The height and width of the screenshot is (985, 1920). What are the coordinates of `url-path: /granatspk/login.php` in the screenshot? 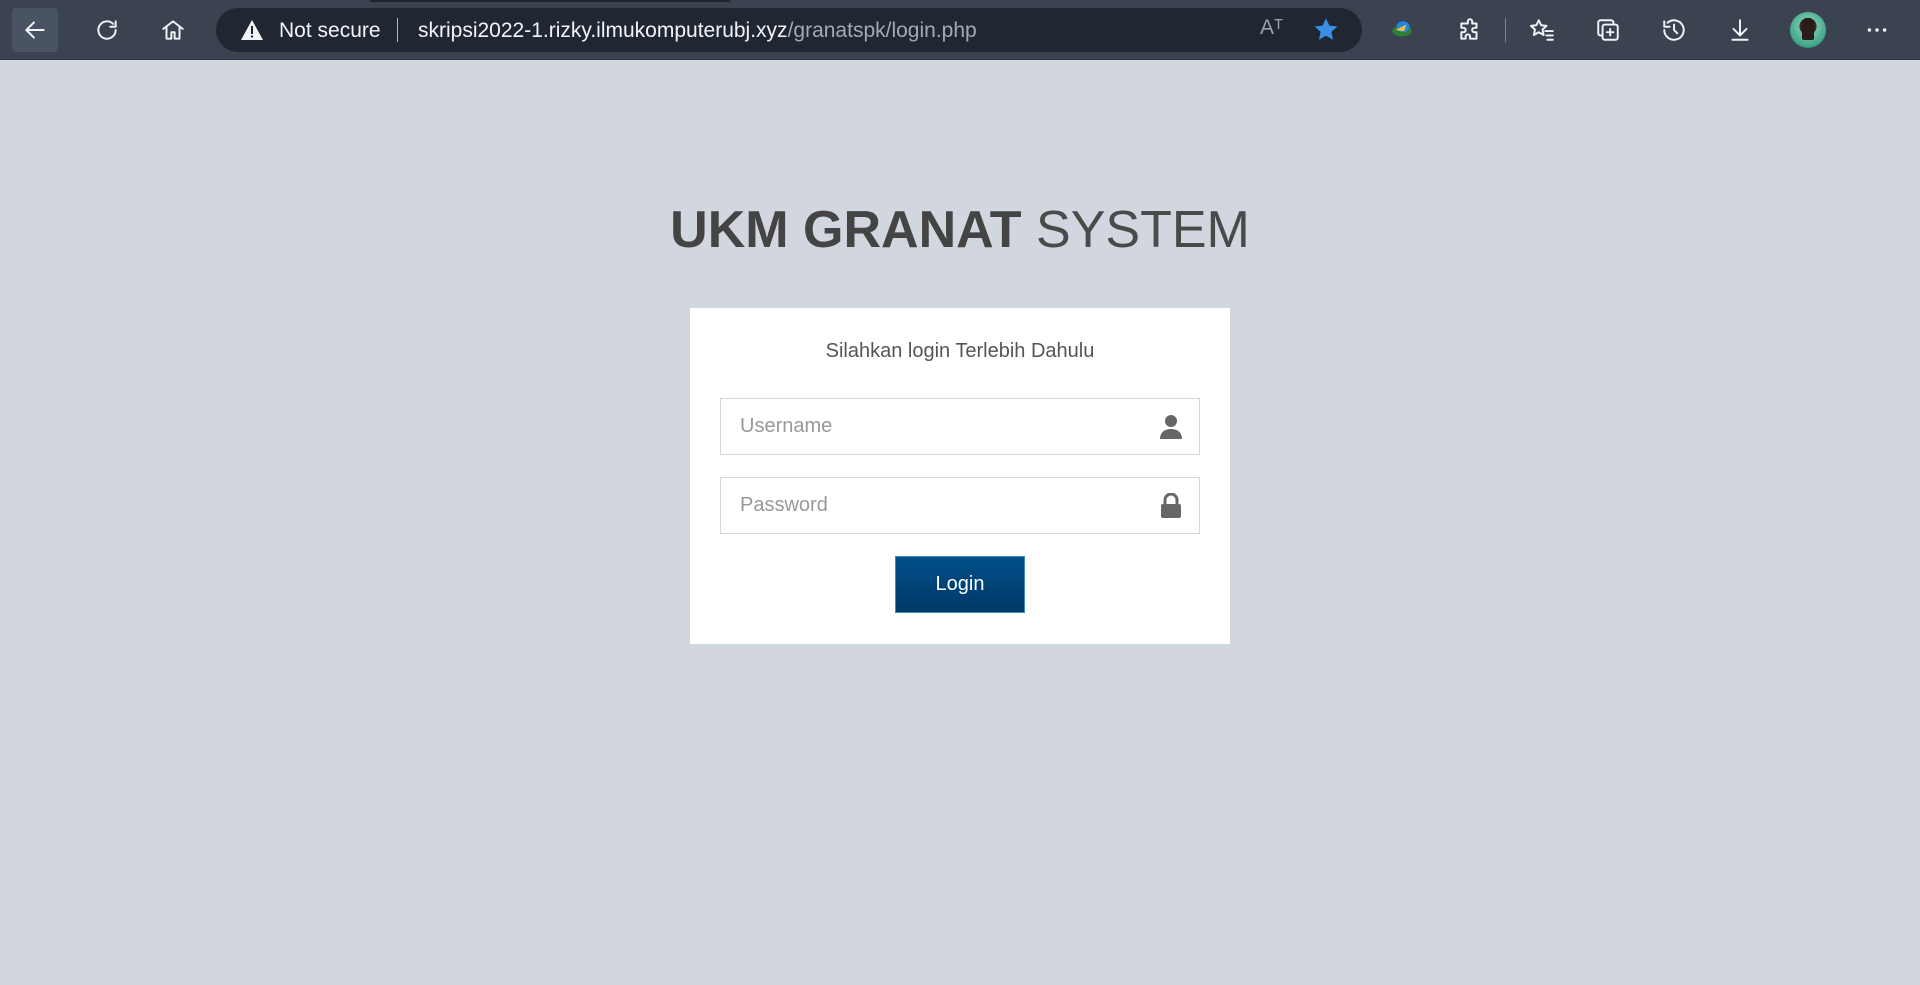 It's located at (882, 30).